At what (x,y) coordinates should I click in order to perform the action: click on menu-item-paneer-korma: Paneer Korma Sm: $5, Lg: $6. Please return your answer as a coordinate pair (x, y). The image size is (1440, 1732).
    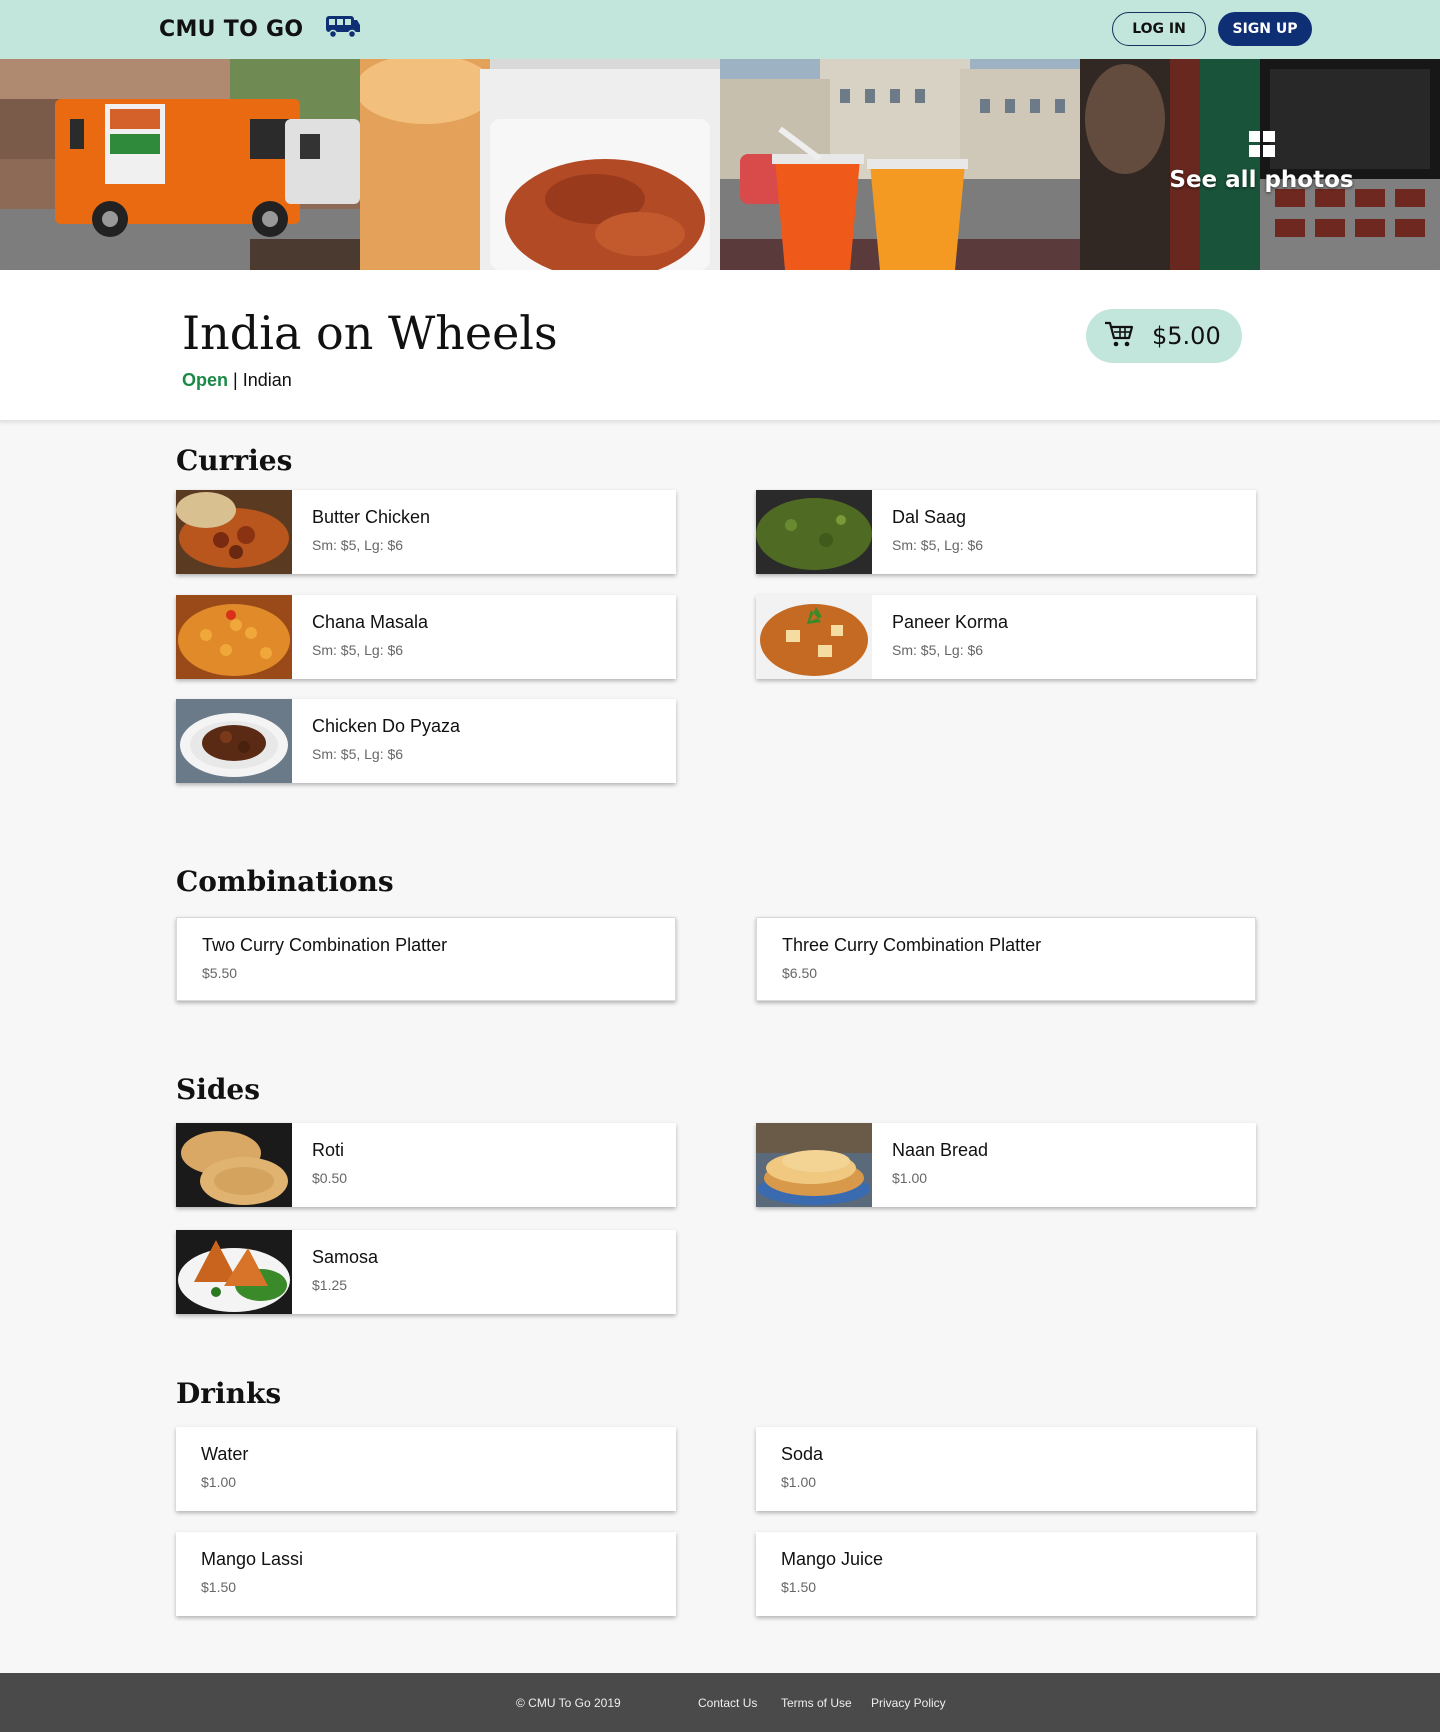
    Looking at the image, I should click on (1006, 637).